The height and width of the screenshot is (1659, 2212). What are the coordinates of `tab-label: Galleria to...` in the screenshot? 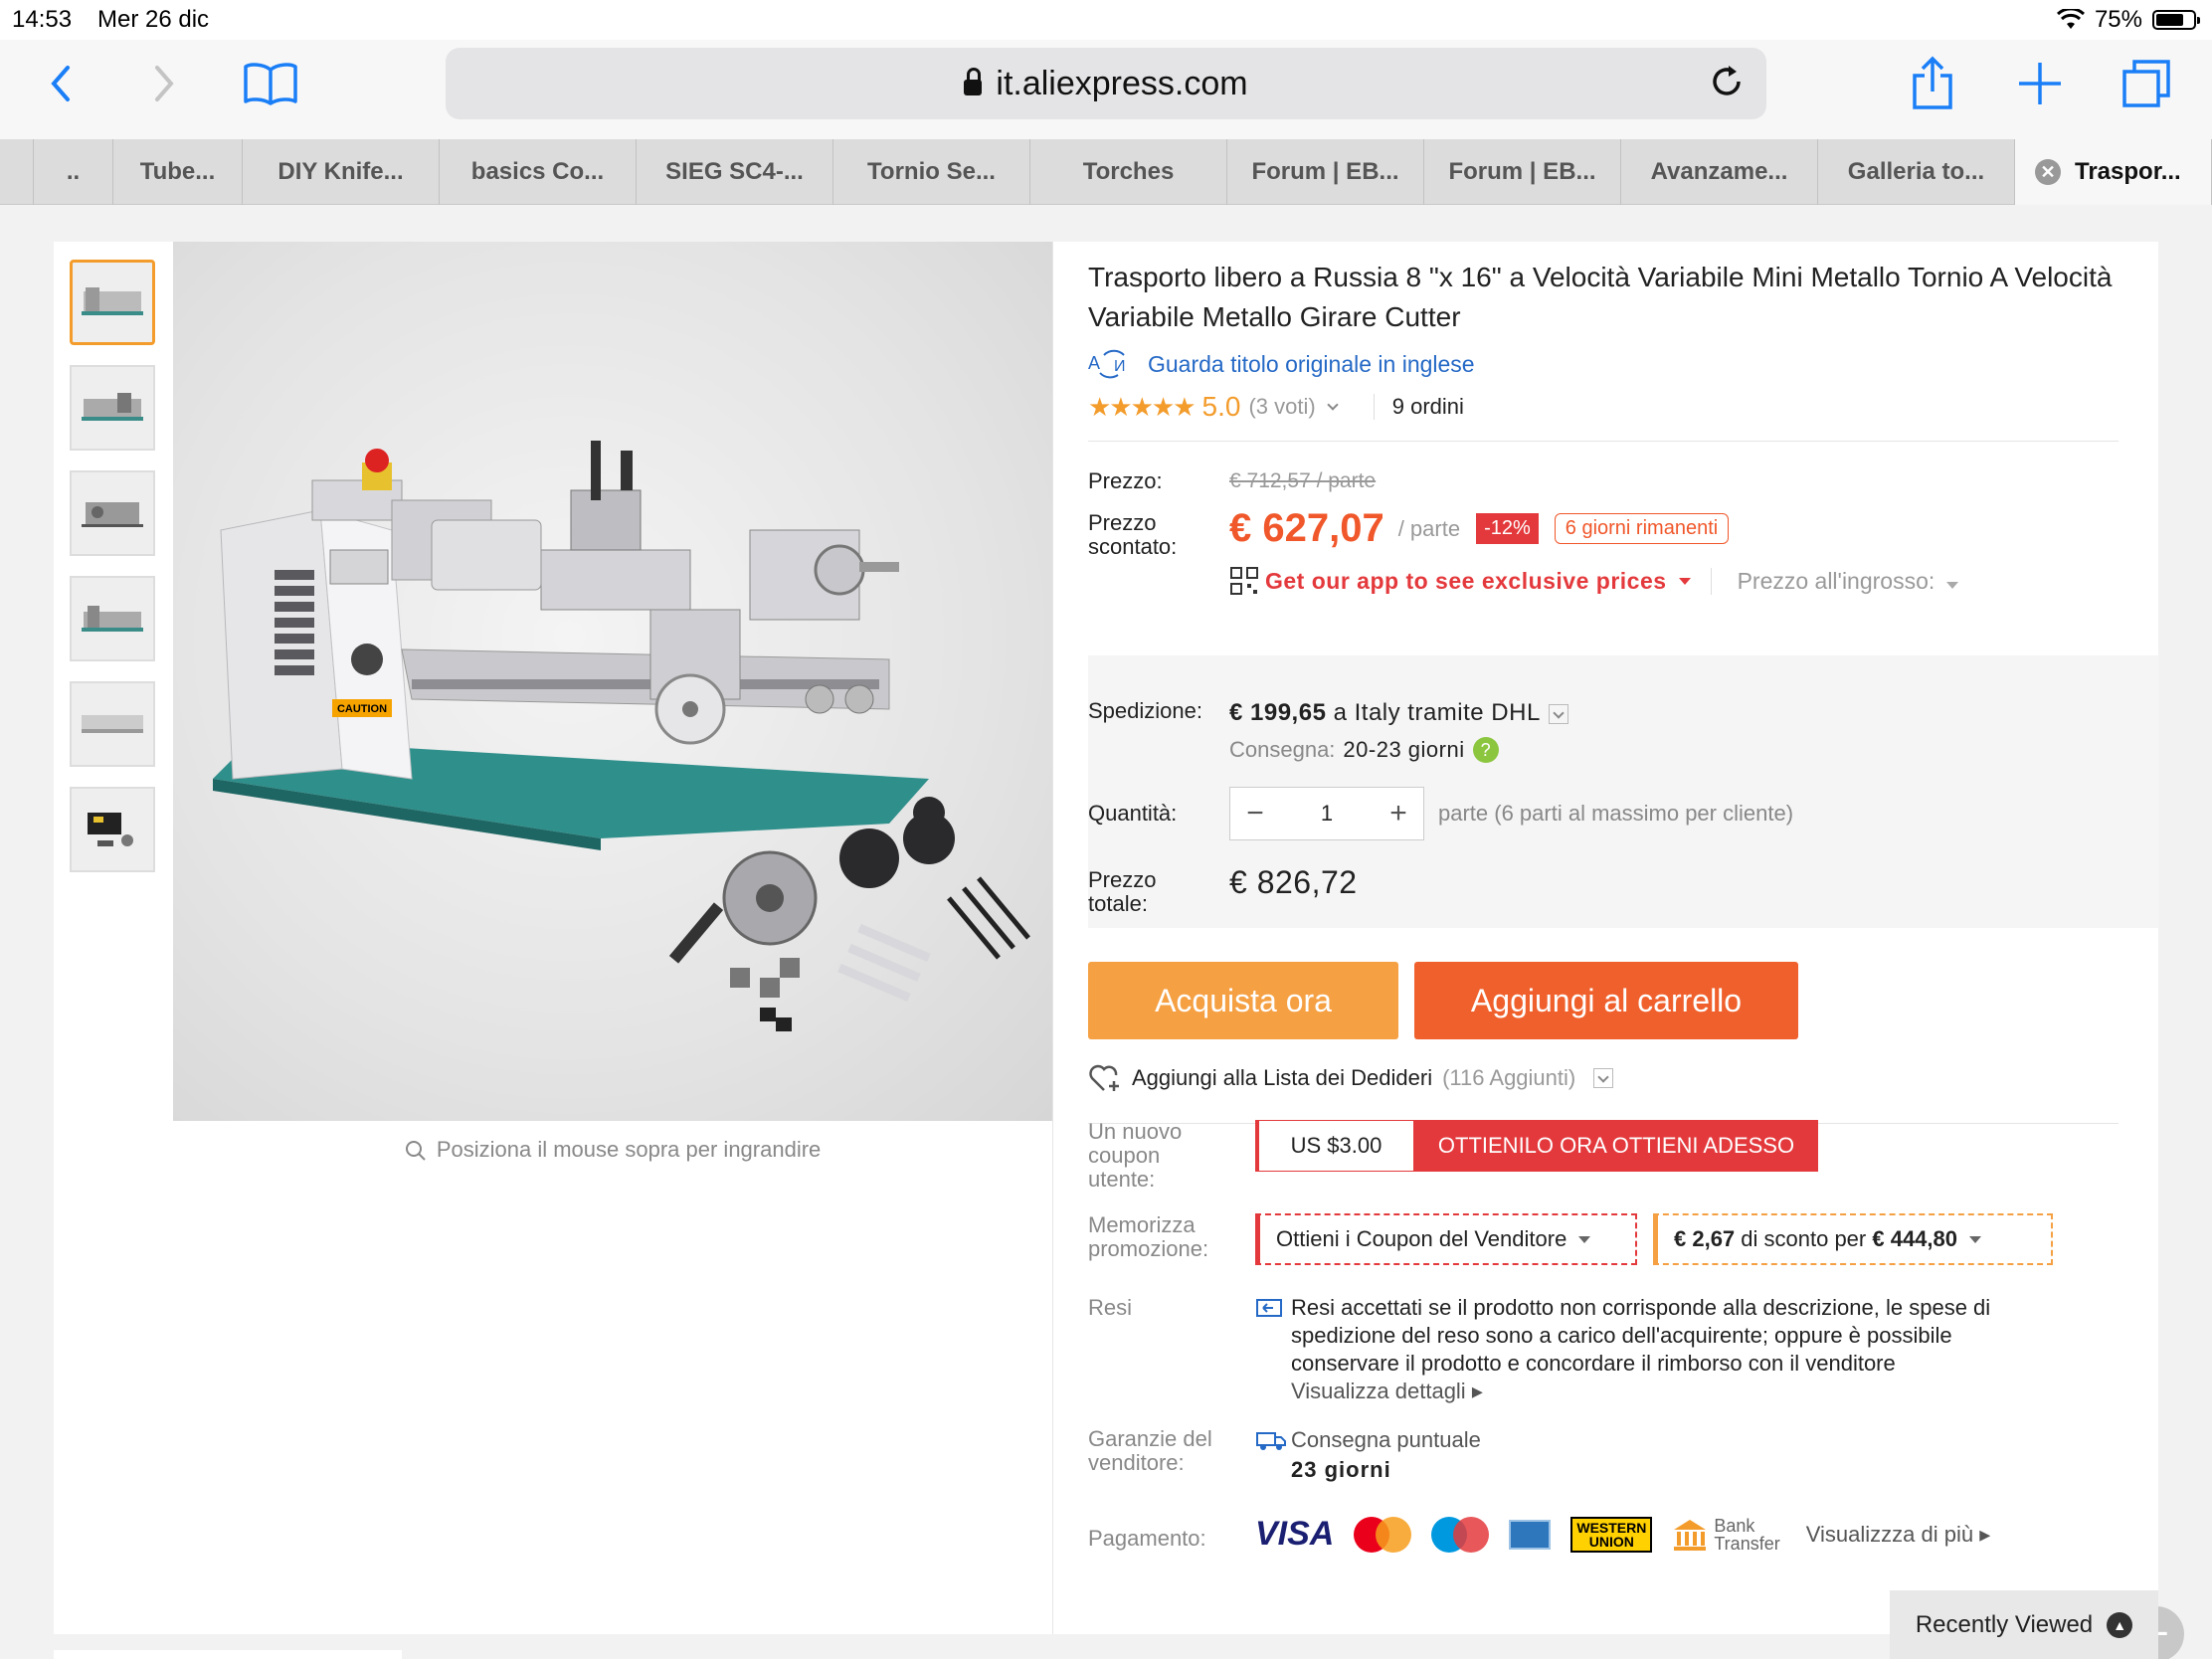 It's located at (1916, 171).